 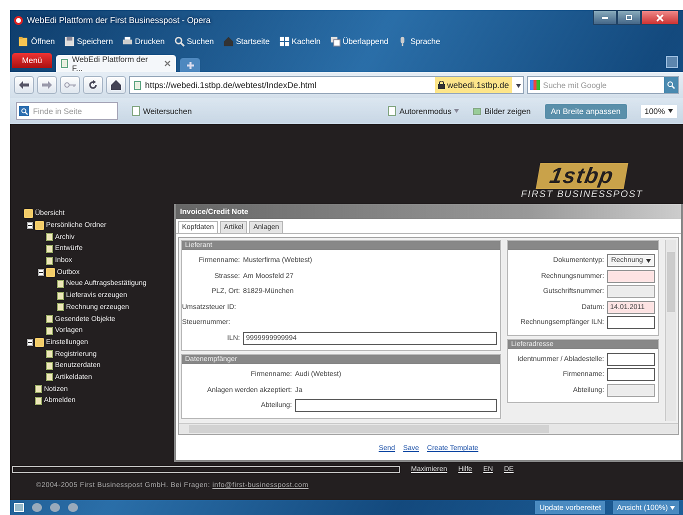 I want to click on close-button, so click(x=660, y=17).